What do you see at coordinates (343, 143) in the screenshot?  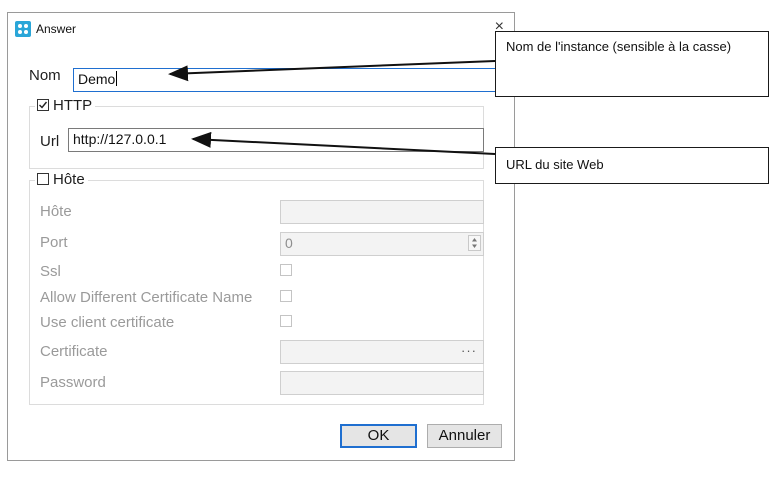 I see `url-arrow` at bounding box center [343, 143].